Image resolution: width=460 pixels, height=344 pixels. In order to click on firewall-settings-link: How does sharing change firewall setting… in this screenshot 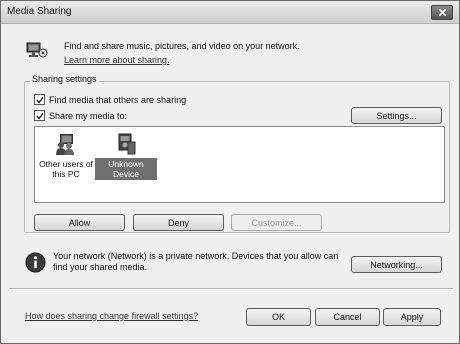, I will do `click(111, 316)`.